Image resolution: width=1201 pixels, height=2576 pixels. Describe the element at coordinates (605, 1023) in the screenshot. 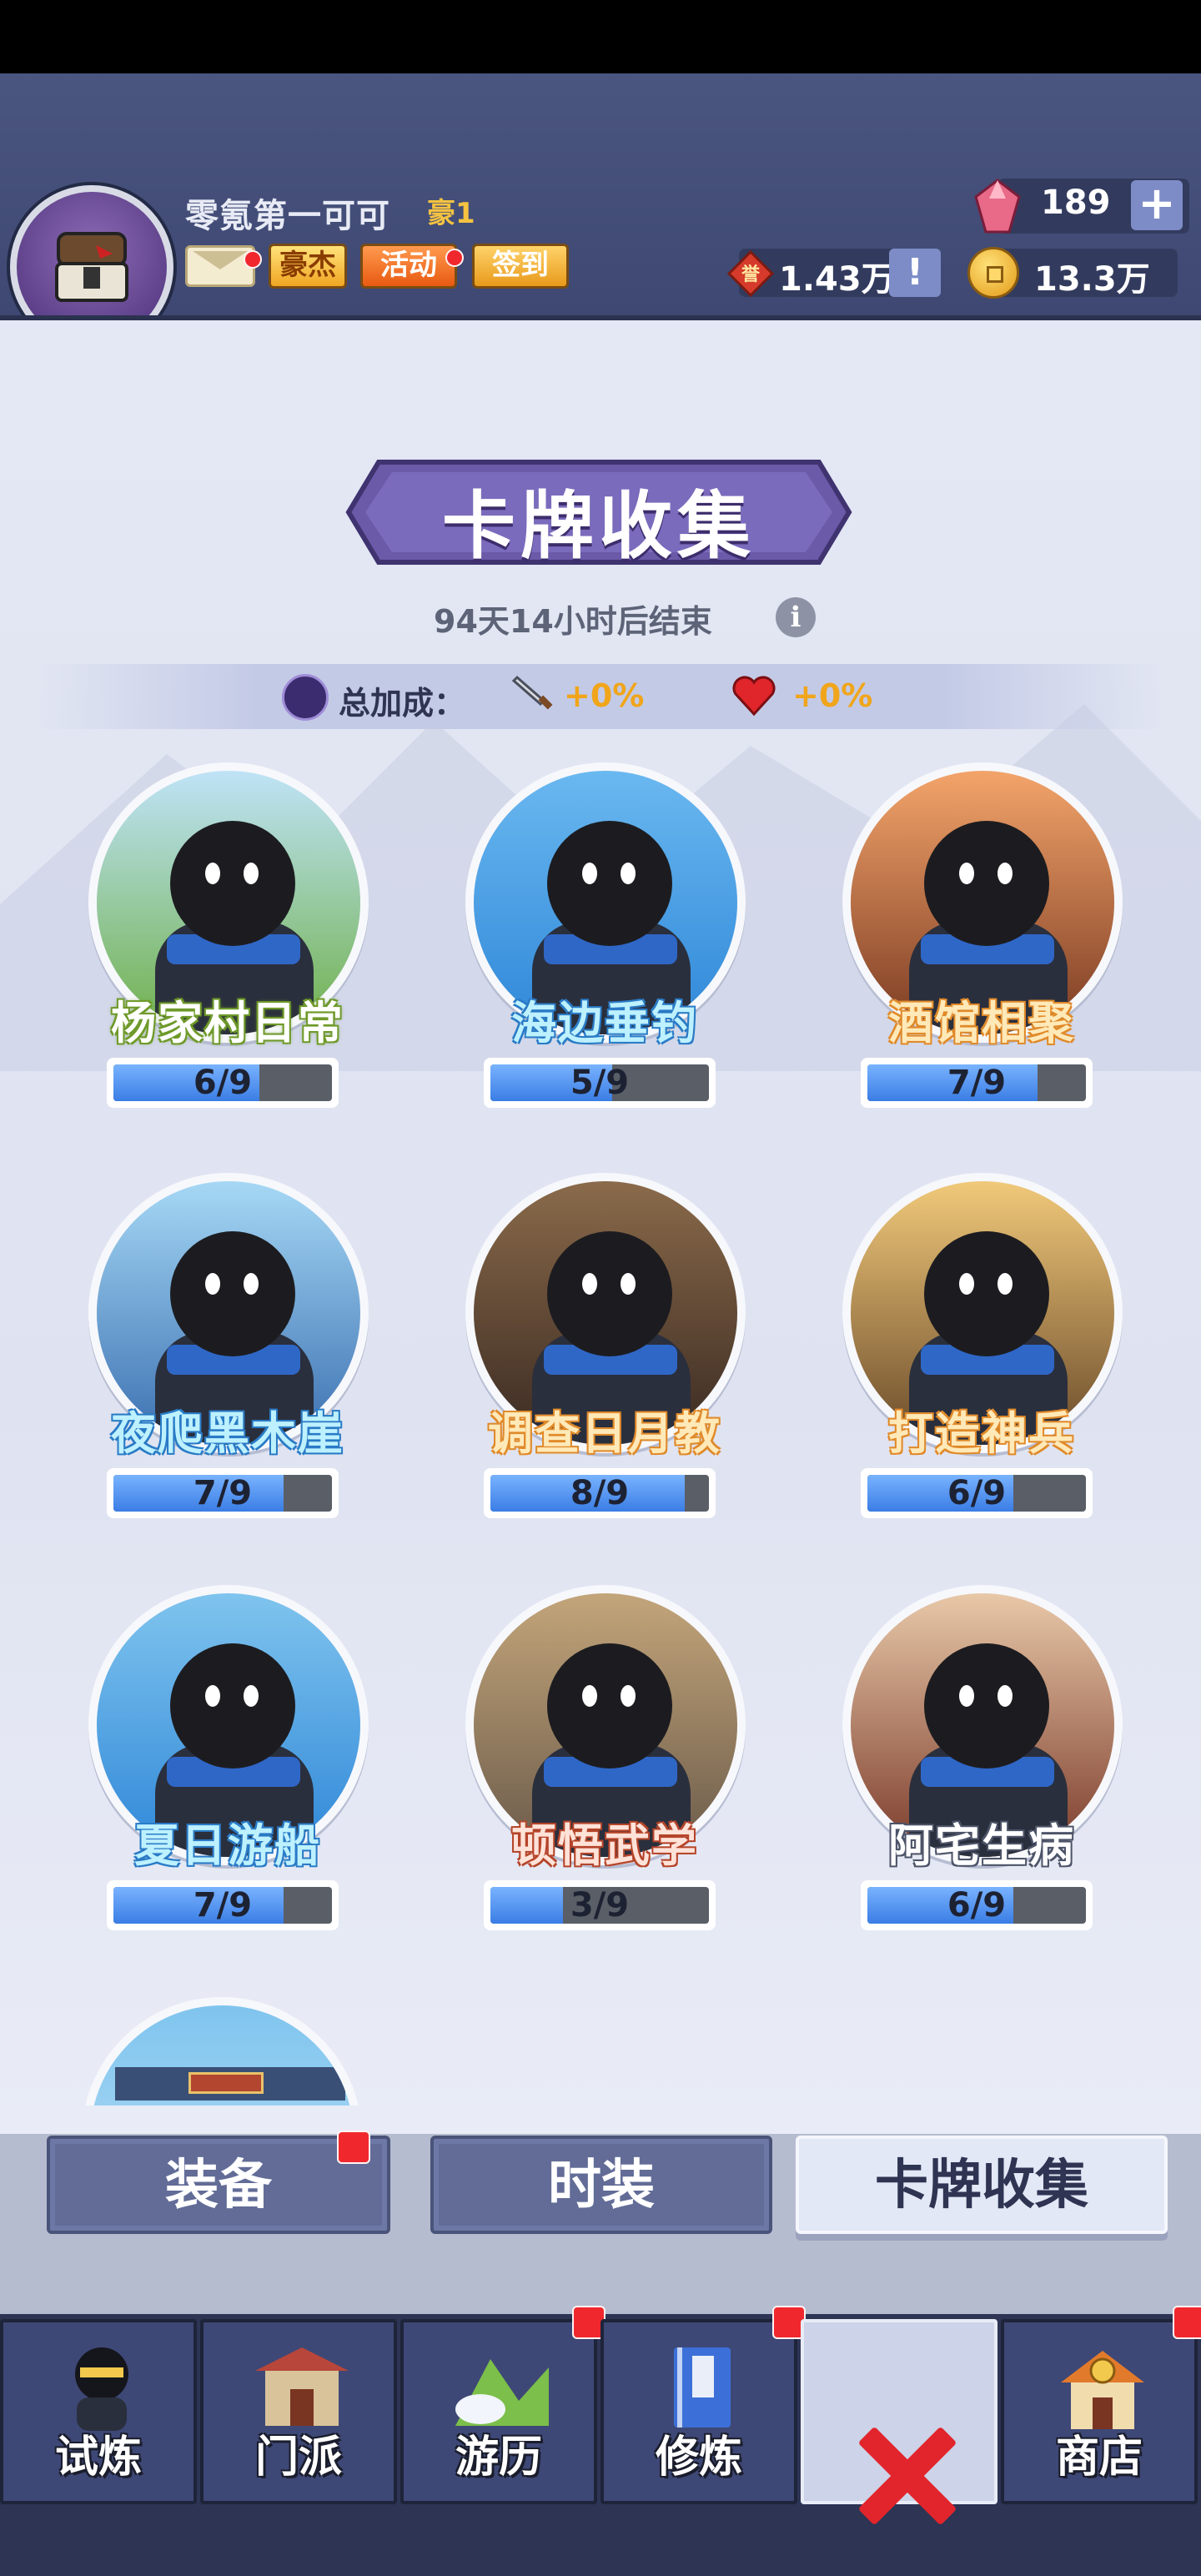

I see `card-name: 海边垂钓` at that location.